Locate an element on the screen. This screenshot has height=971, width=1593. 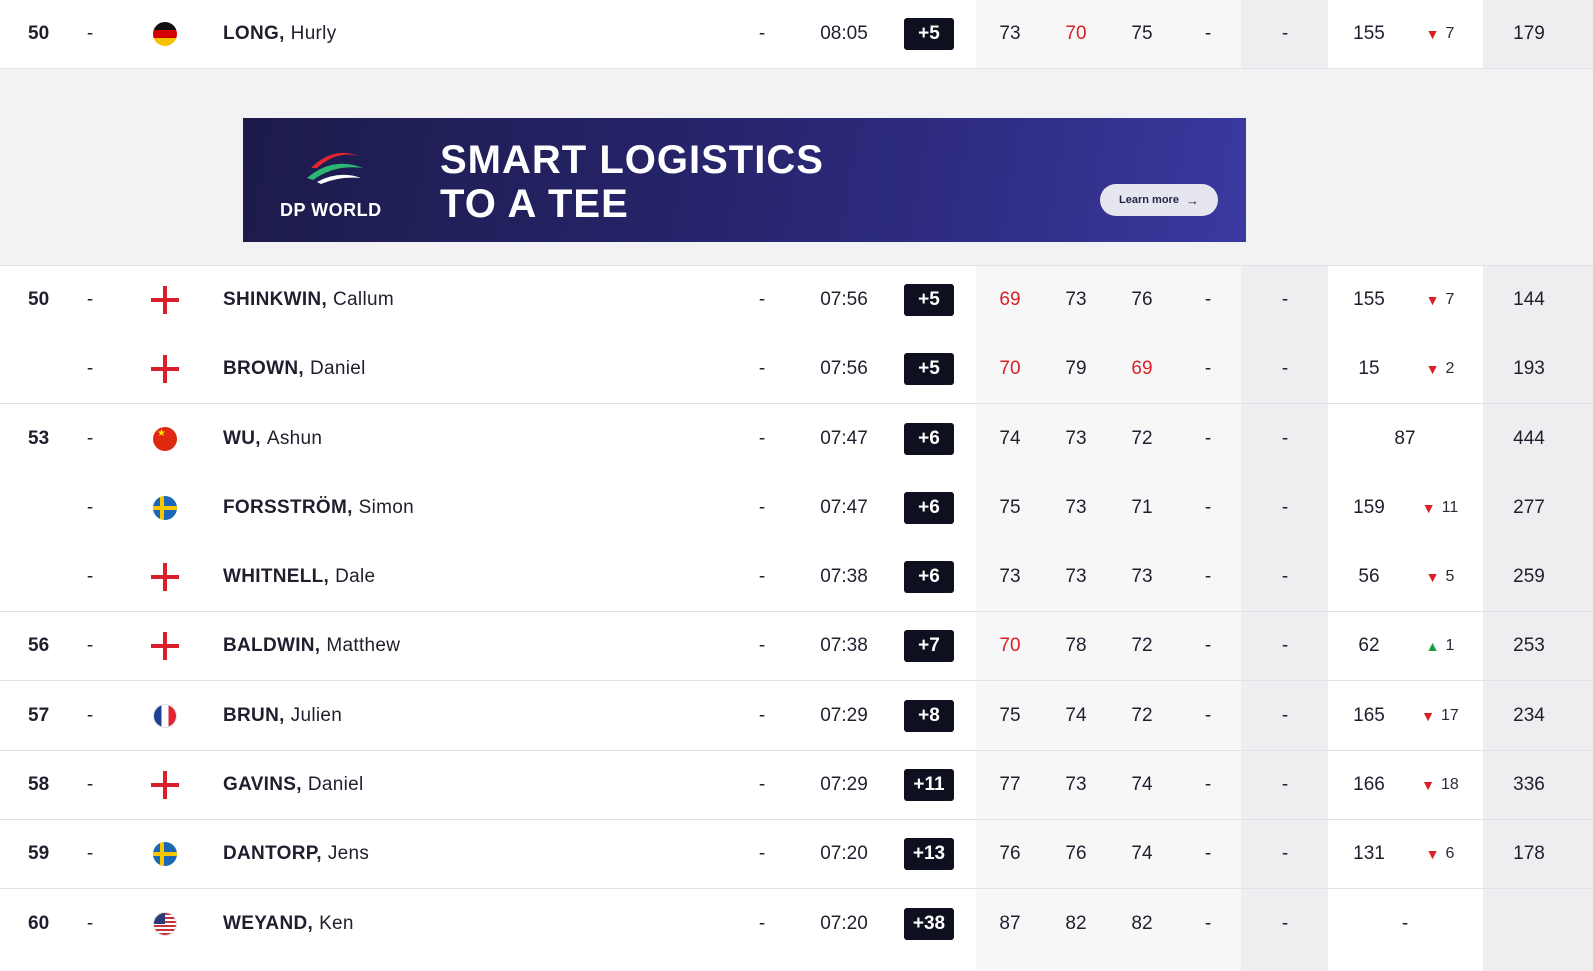
score-badge: +6 is located at coordinates (929, 576).